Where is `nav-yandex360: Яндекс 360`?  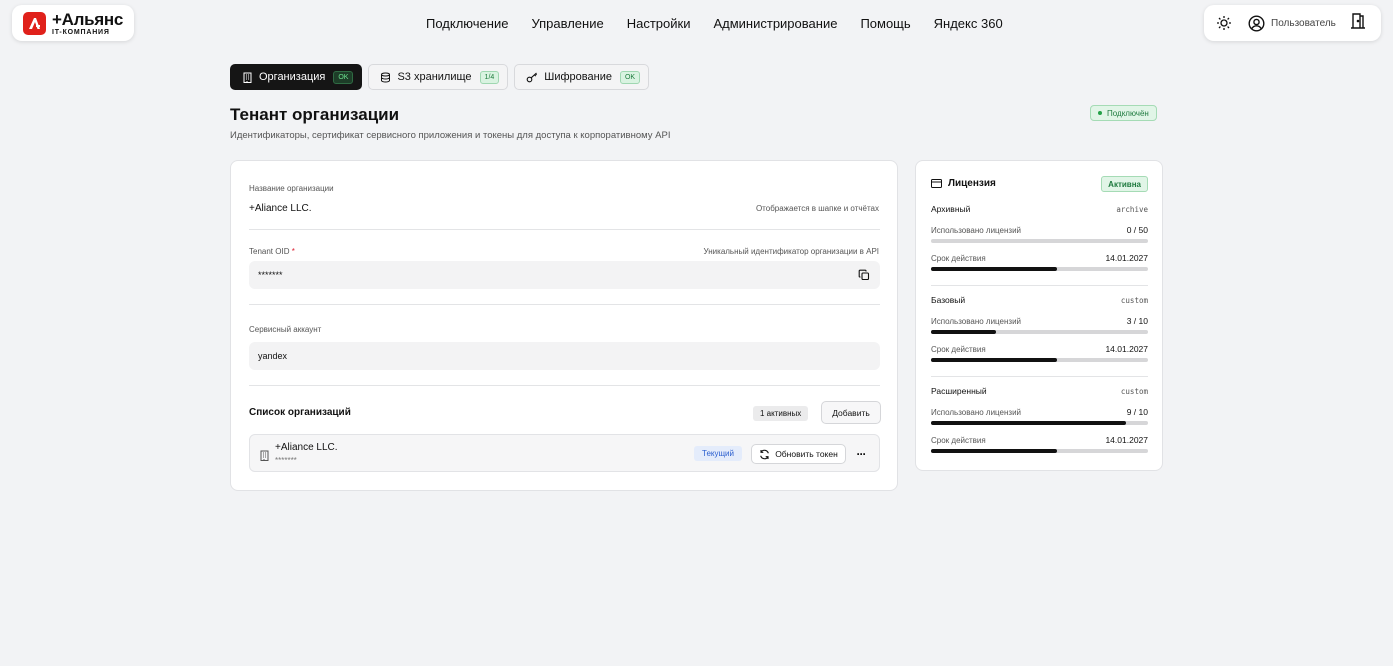 nav-yandex360: Яндекс 360 is located at coordinates (968, 23).